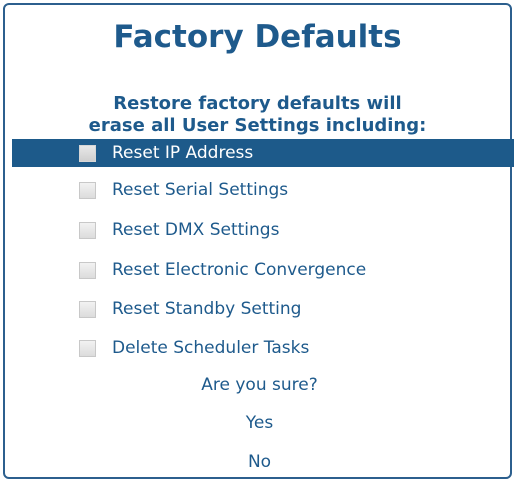  What do you see at coordinates (257, 125) in the screenshot?
I see `subtitle-line-2: erase all User Settings including:` at bounding box center [257, 125].